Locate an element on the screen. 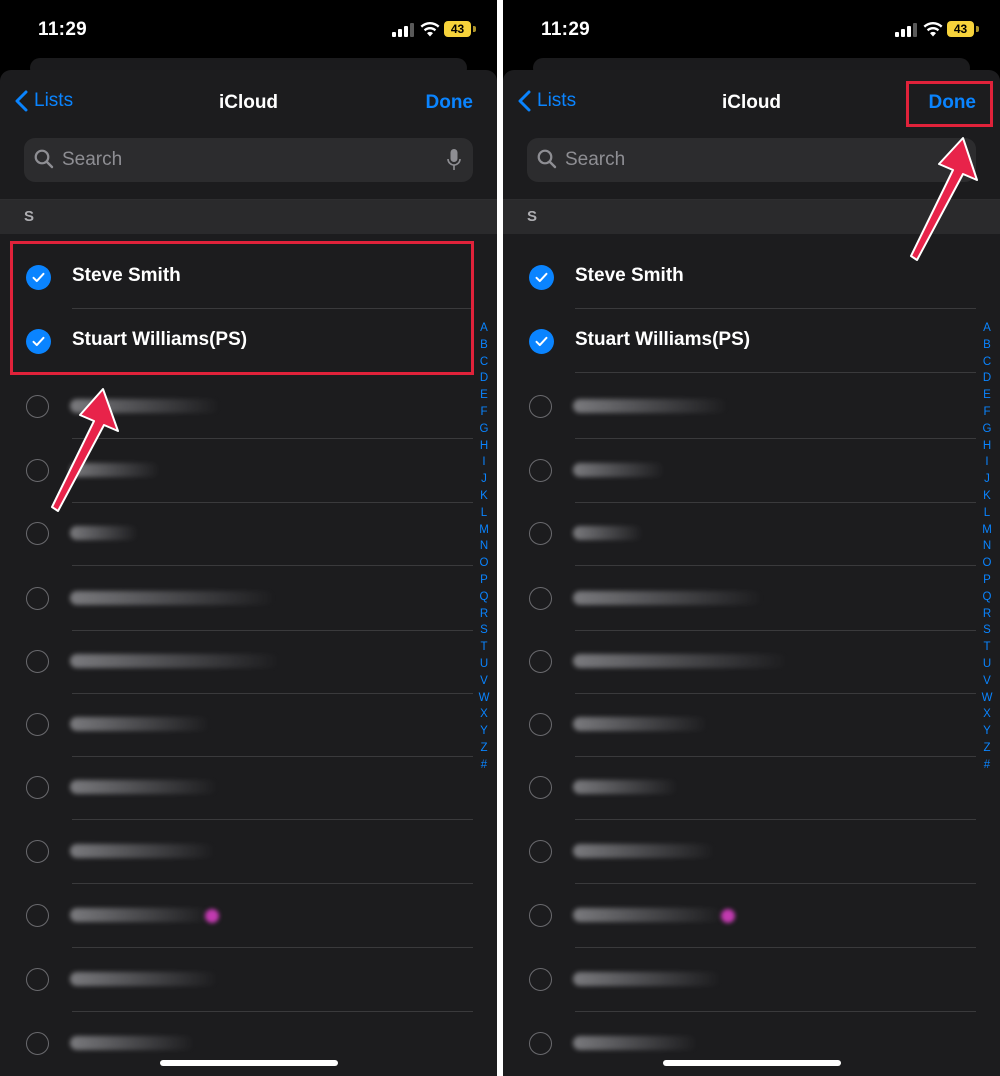 The height and width of the screenshot is (1076, 1000). contact-row-stuart-williams: Stuart Williams(PS) is located at coordinates (751, 341).